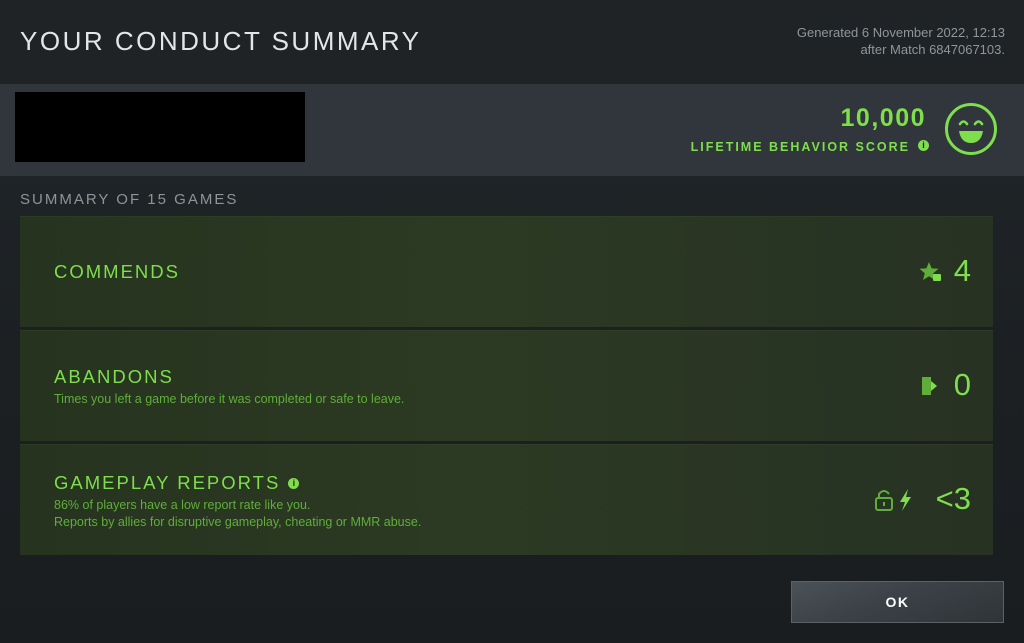  I want to click on gameplay-reports-heading-row: GAMEPLAY REPORTS i, so click(177, 483).